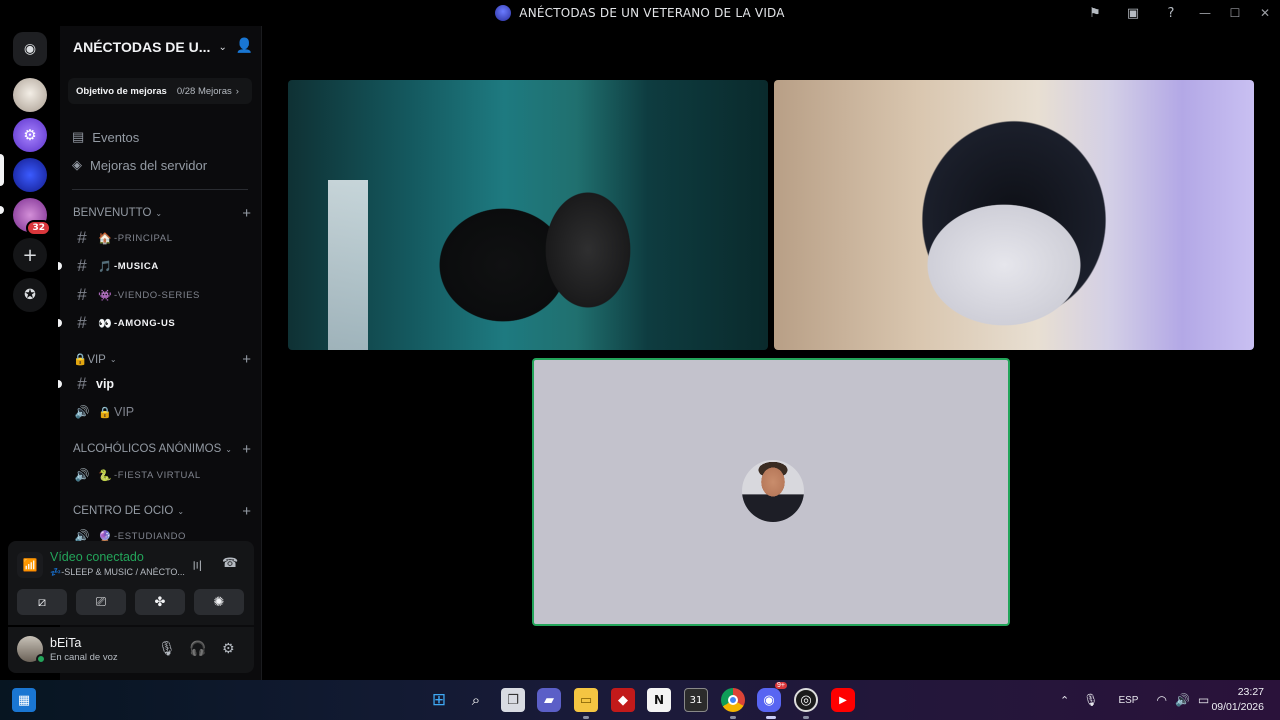 The image size is (1280, 720). Describe the element at coordinates (160, 189) in the screenshot. I see `divider` at that location.